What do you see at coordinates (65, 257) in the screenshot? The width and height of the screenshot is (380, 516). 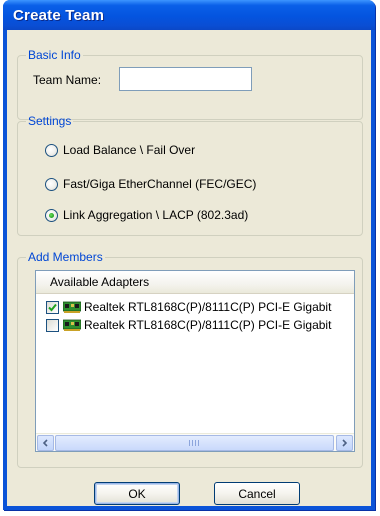 I see `add-members-legend: Add Members` at bounding box center [65, 257].